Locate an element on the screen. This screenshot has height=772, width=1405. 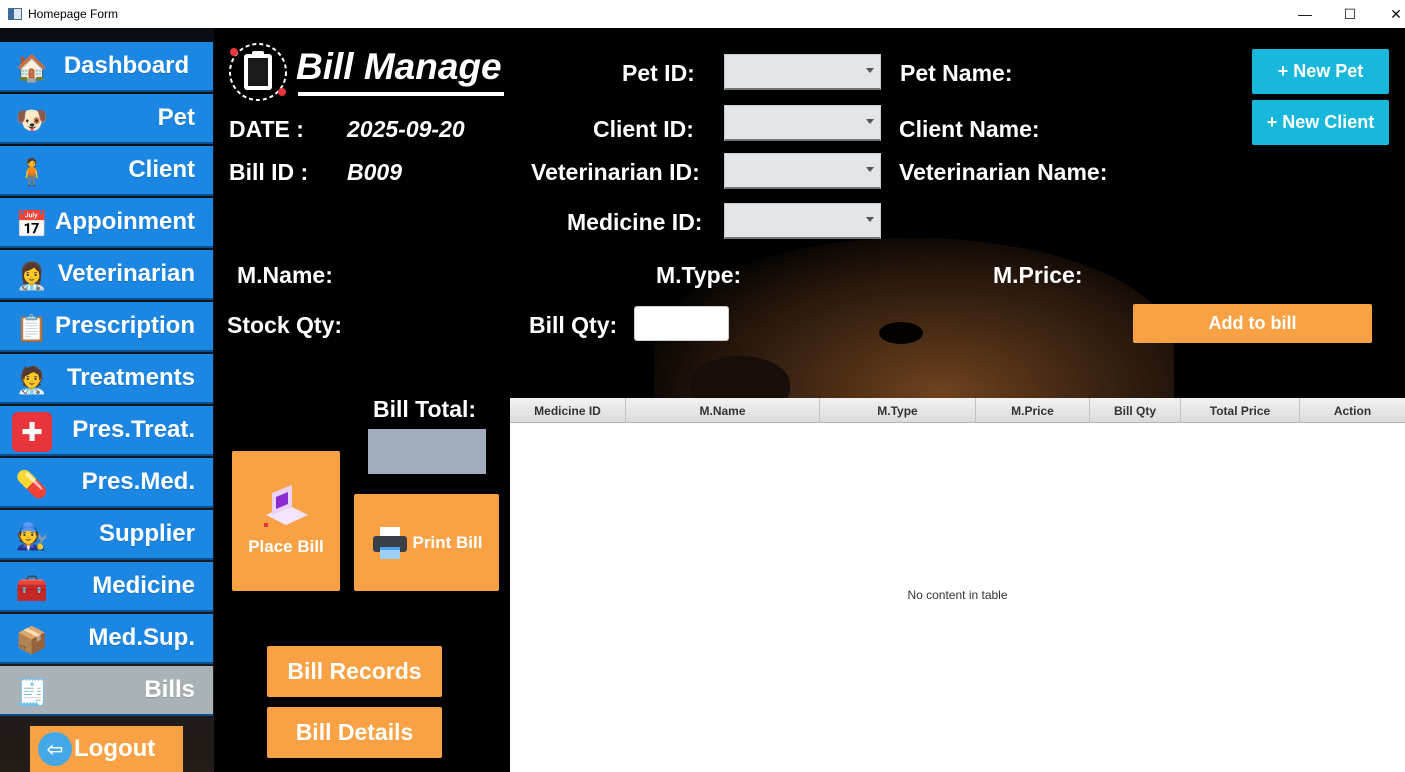
place-bill-button: Place Bill is located at coordinates (286, 521).